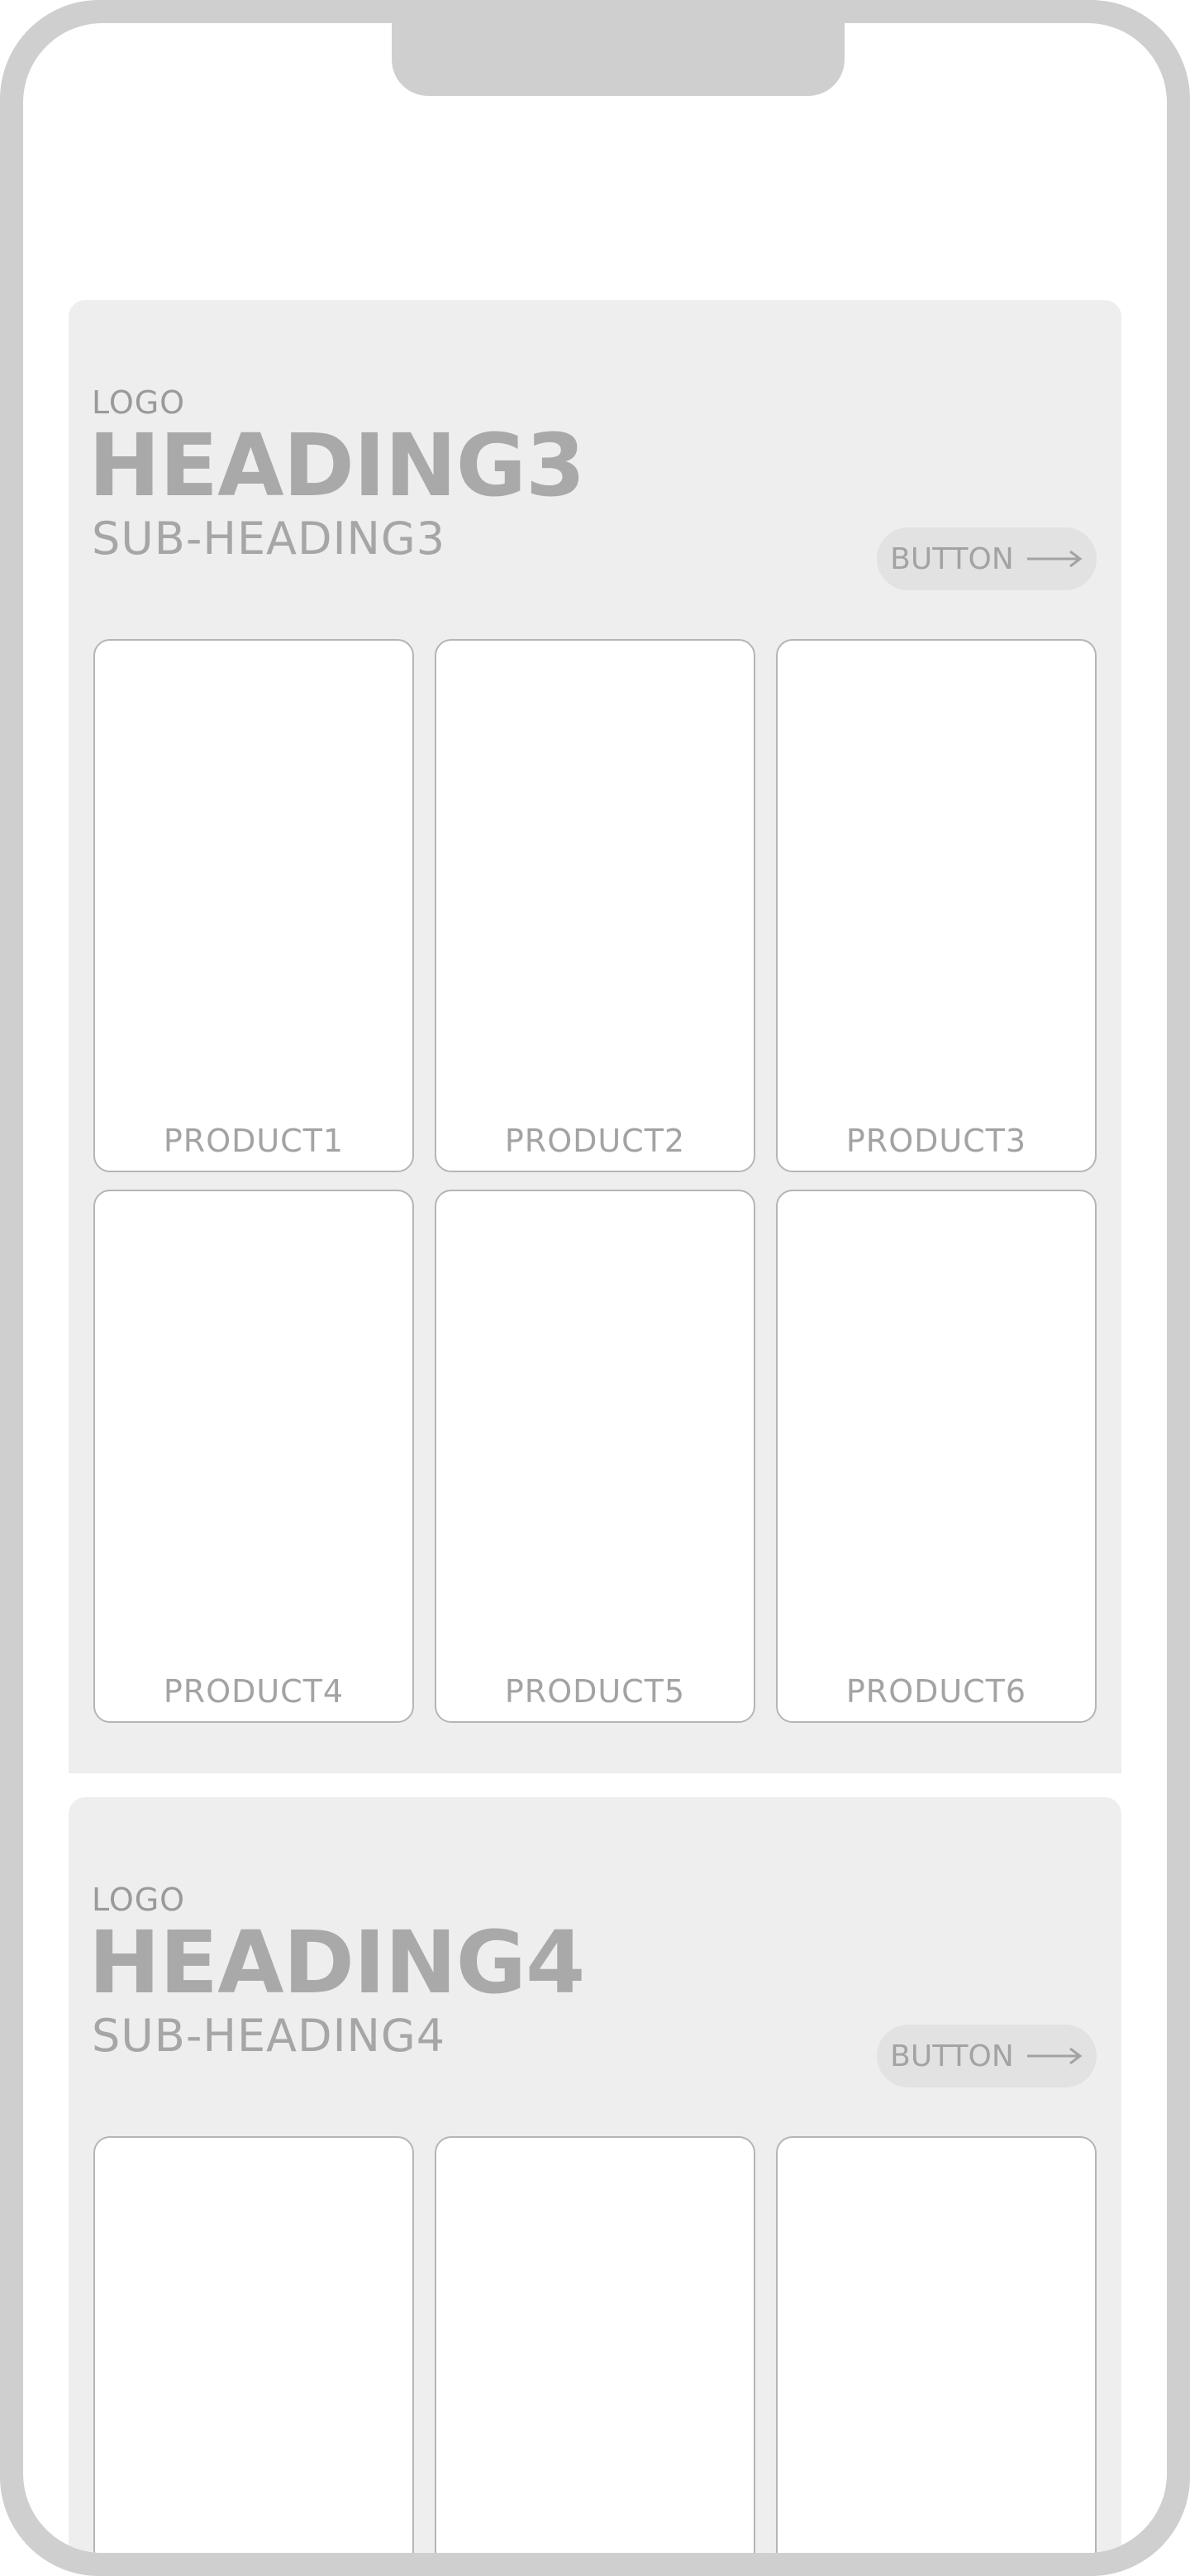 The image size is (1190, 2576). What do you see at coordinates (595, 1456) in the screenshot?
I see `product-card: PRODUCT5` at bounding box center [595, 1456].